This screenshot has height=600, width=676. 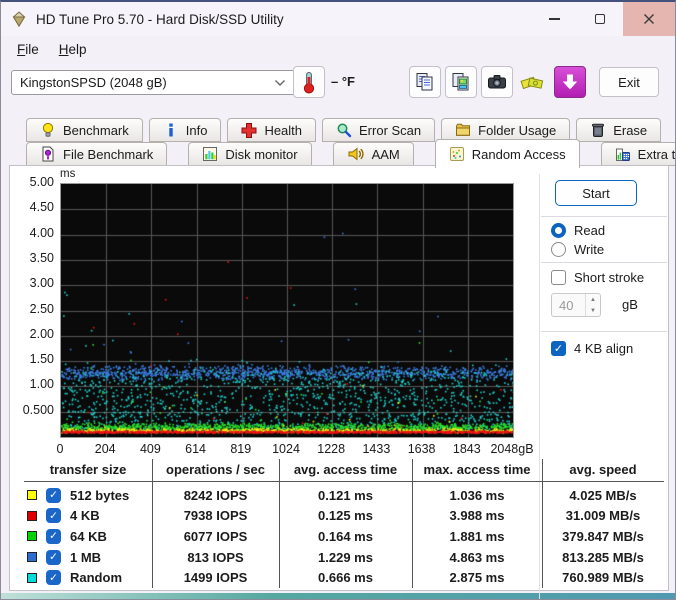 What do you see at coordinates (558, 249) in the screenshot?
I see `write-radio` at bounding box center [558, 249].